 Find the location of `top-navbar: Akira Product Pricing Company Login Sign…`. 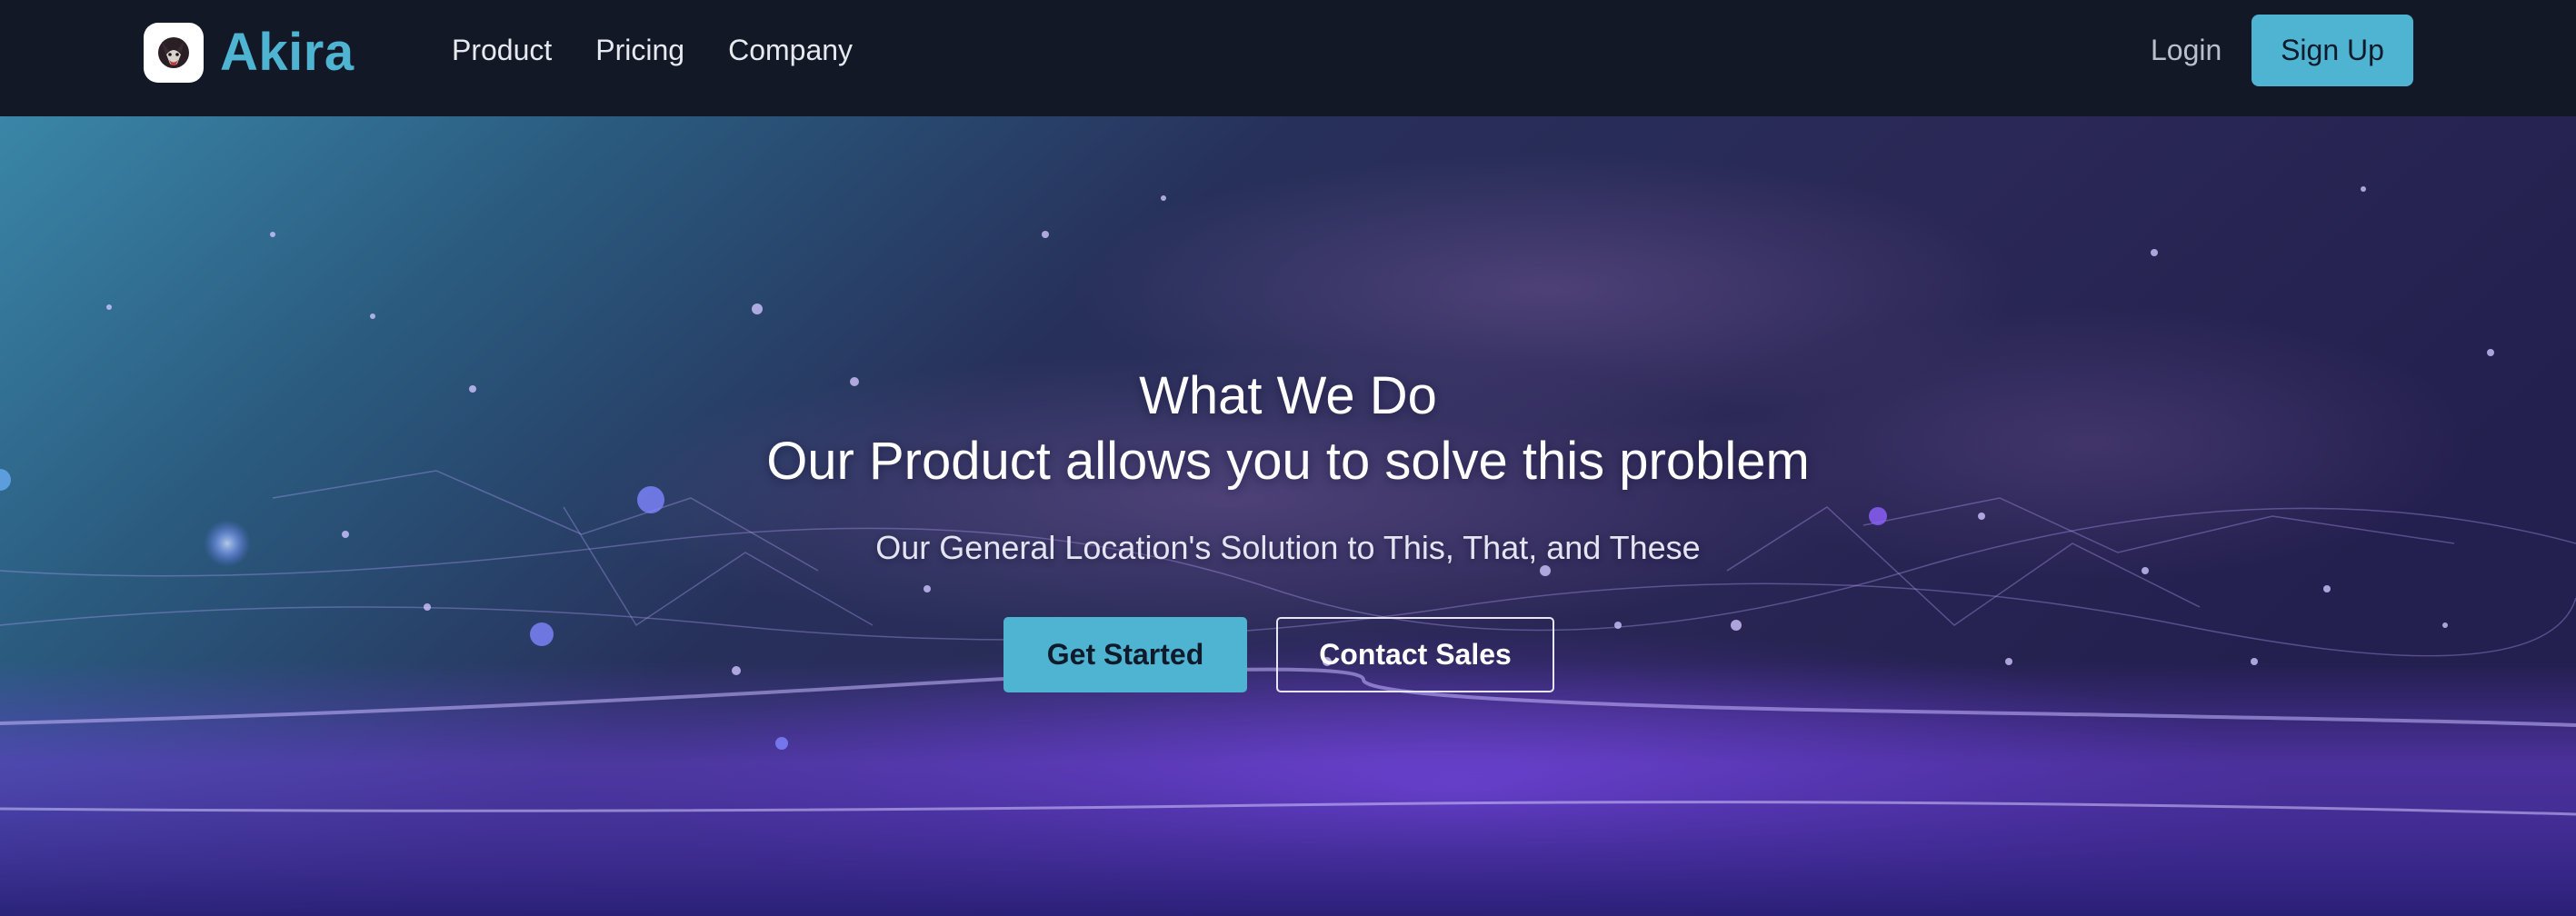

top-navbar: Akira Product Pricing Company Login Sign… is located at coordinates (1288, 58).